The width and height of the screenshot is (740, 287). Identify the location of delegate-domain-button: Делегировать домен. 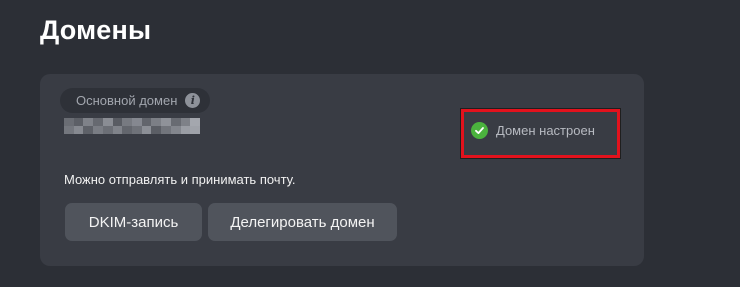
(302, 222).